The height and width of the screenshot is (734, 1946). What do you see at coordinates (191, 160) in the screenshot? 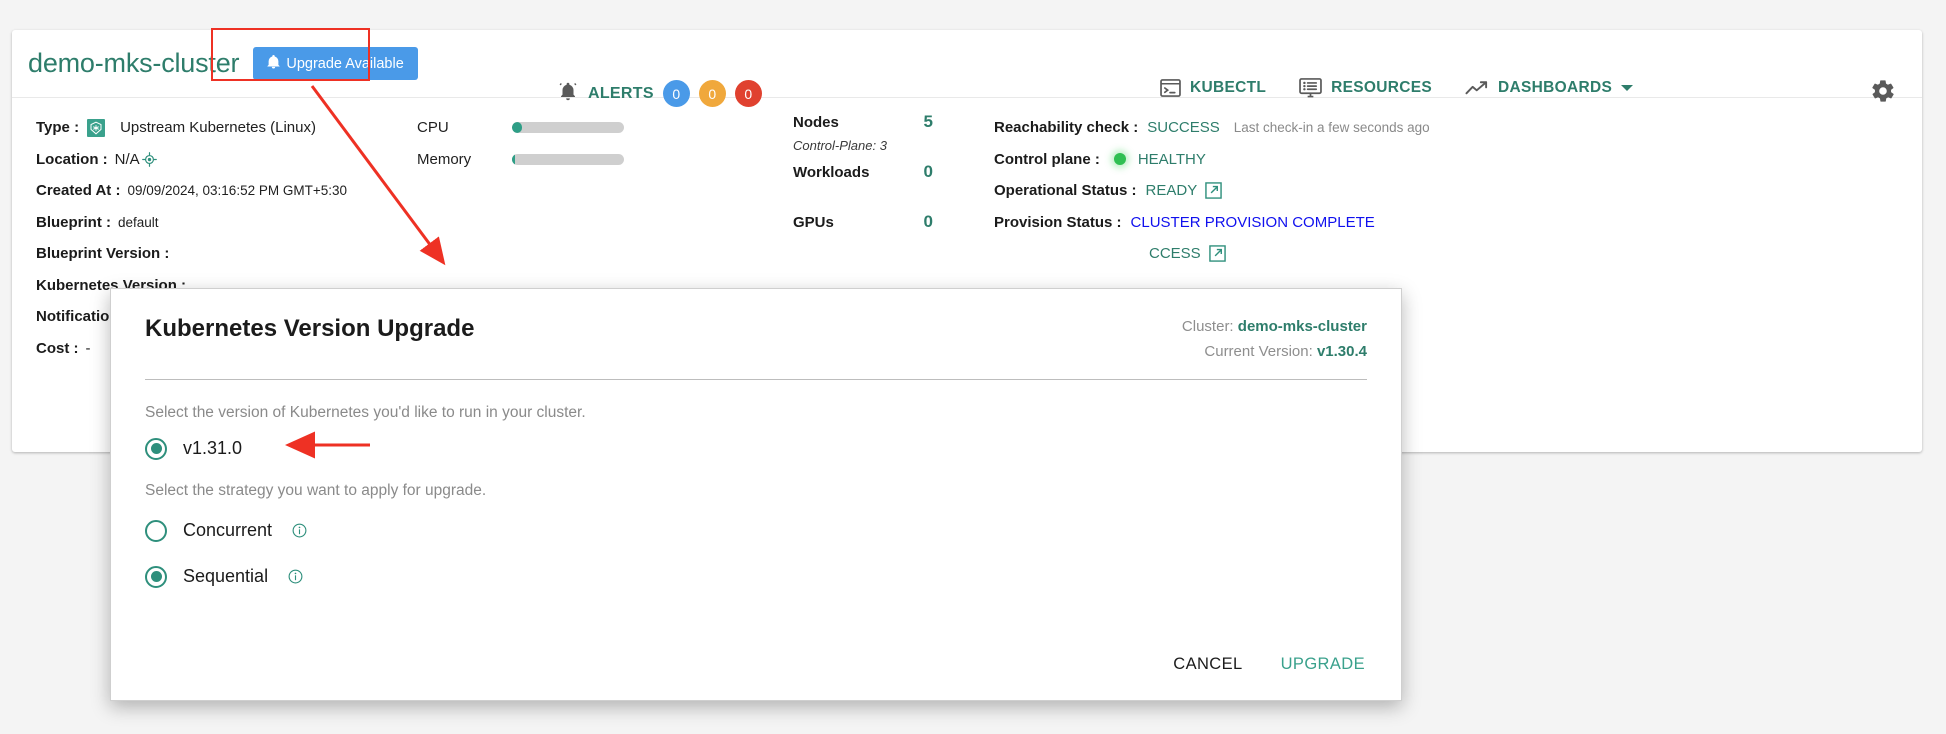
I see `info-row-location: Location : N/A` at bounding box center [191, 160].